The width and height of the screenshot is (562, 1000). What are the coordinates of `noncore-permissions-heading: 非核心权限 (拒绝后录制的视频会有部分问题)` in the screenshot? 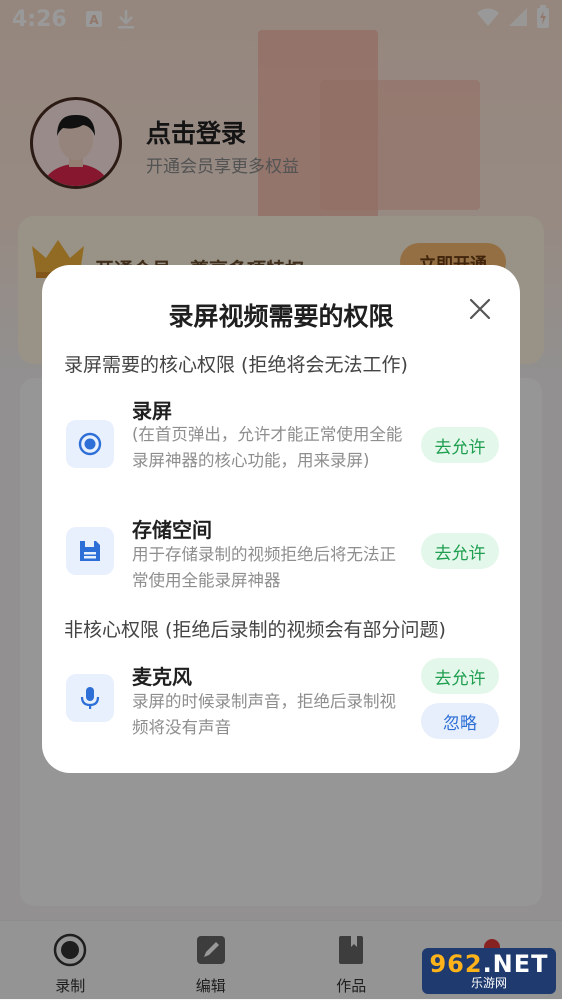 It's located at (255, 630).